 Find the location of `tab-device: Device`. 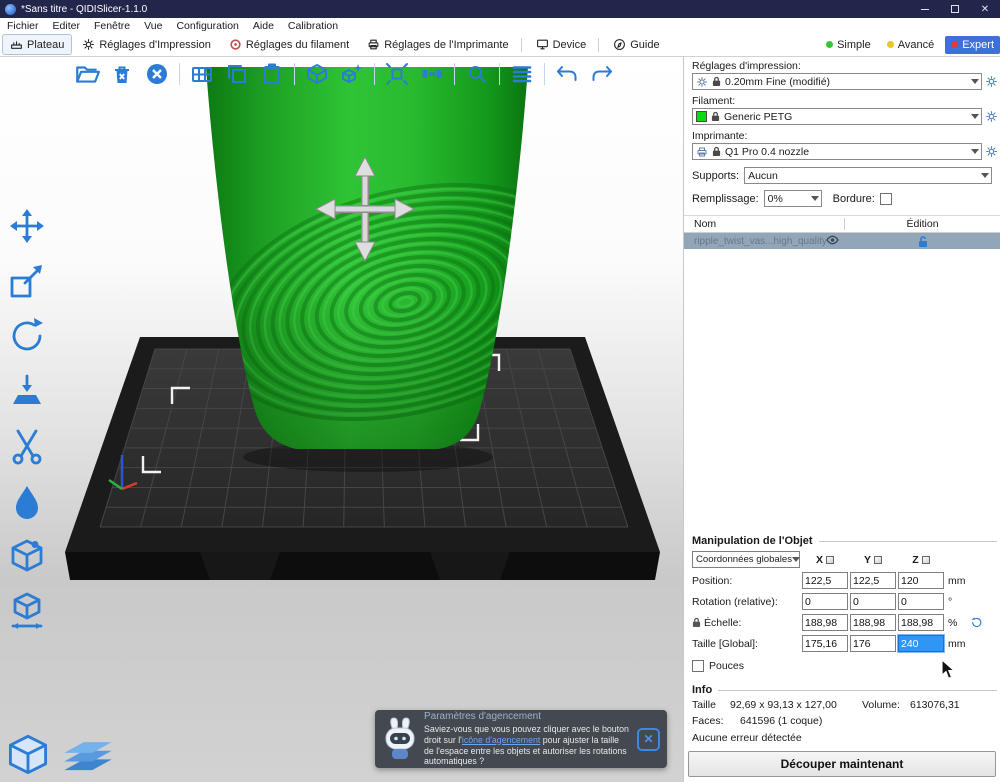

tab-device: Device is located at coordinates (561, 44).